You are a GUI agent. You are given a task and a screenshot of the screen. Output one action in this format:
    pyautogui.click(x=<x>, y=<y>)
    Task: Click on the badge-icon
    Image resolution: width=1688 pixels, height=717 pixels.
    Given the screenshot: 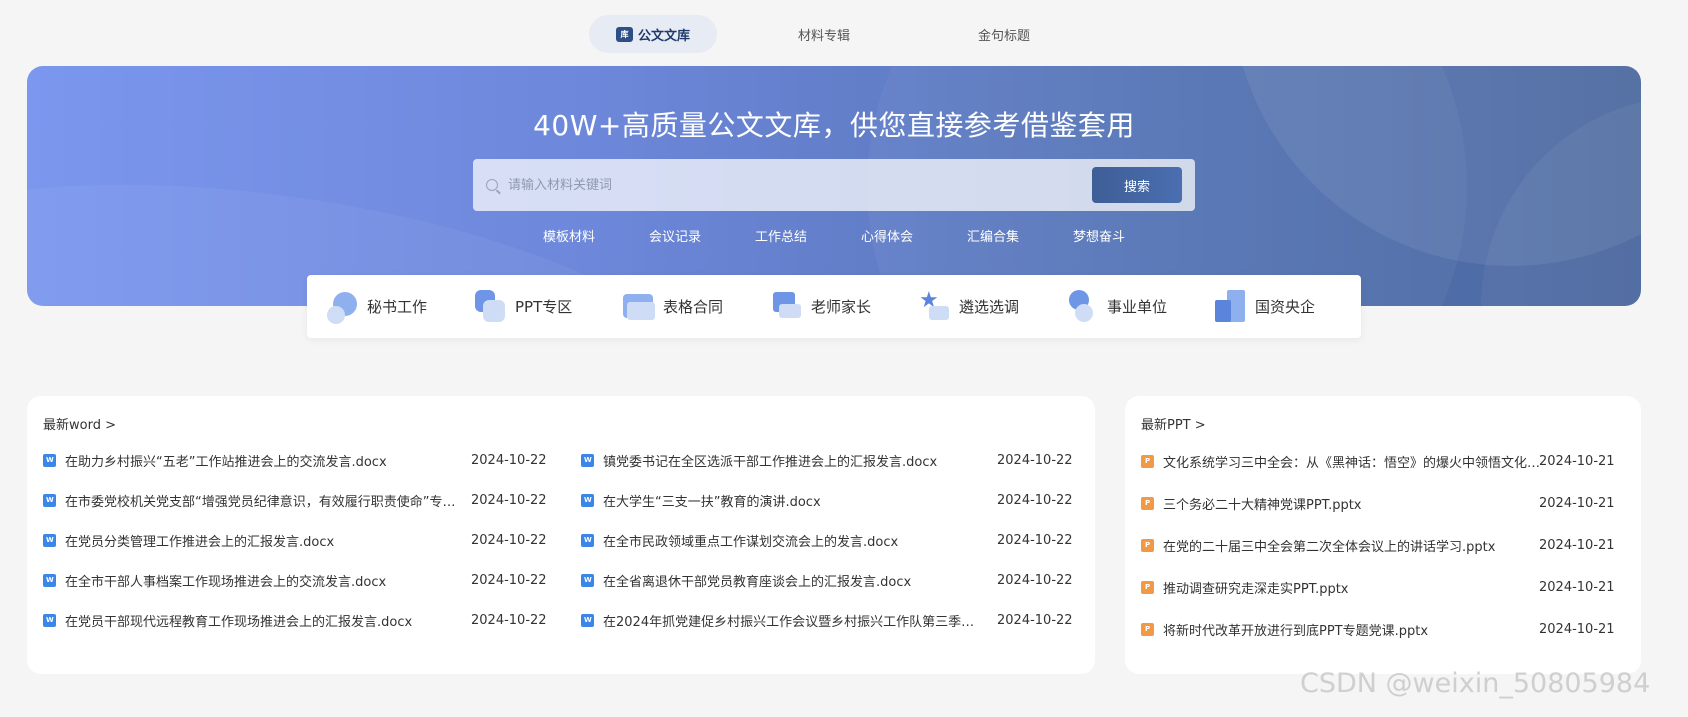 What is the action you would take?
    pyautogui.click(x=1083, y=306)
    